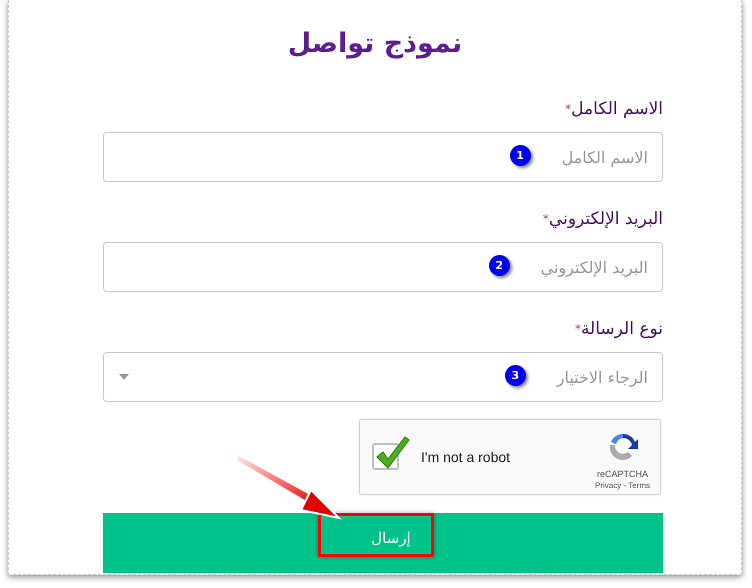 This screenshot has height=588, width=752. What do you see at coordinates (391, 453) in the screenshot?
I see `checkbox` at bounding box center [391, 453].